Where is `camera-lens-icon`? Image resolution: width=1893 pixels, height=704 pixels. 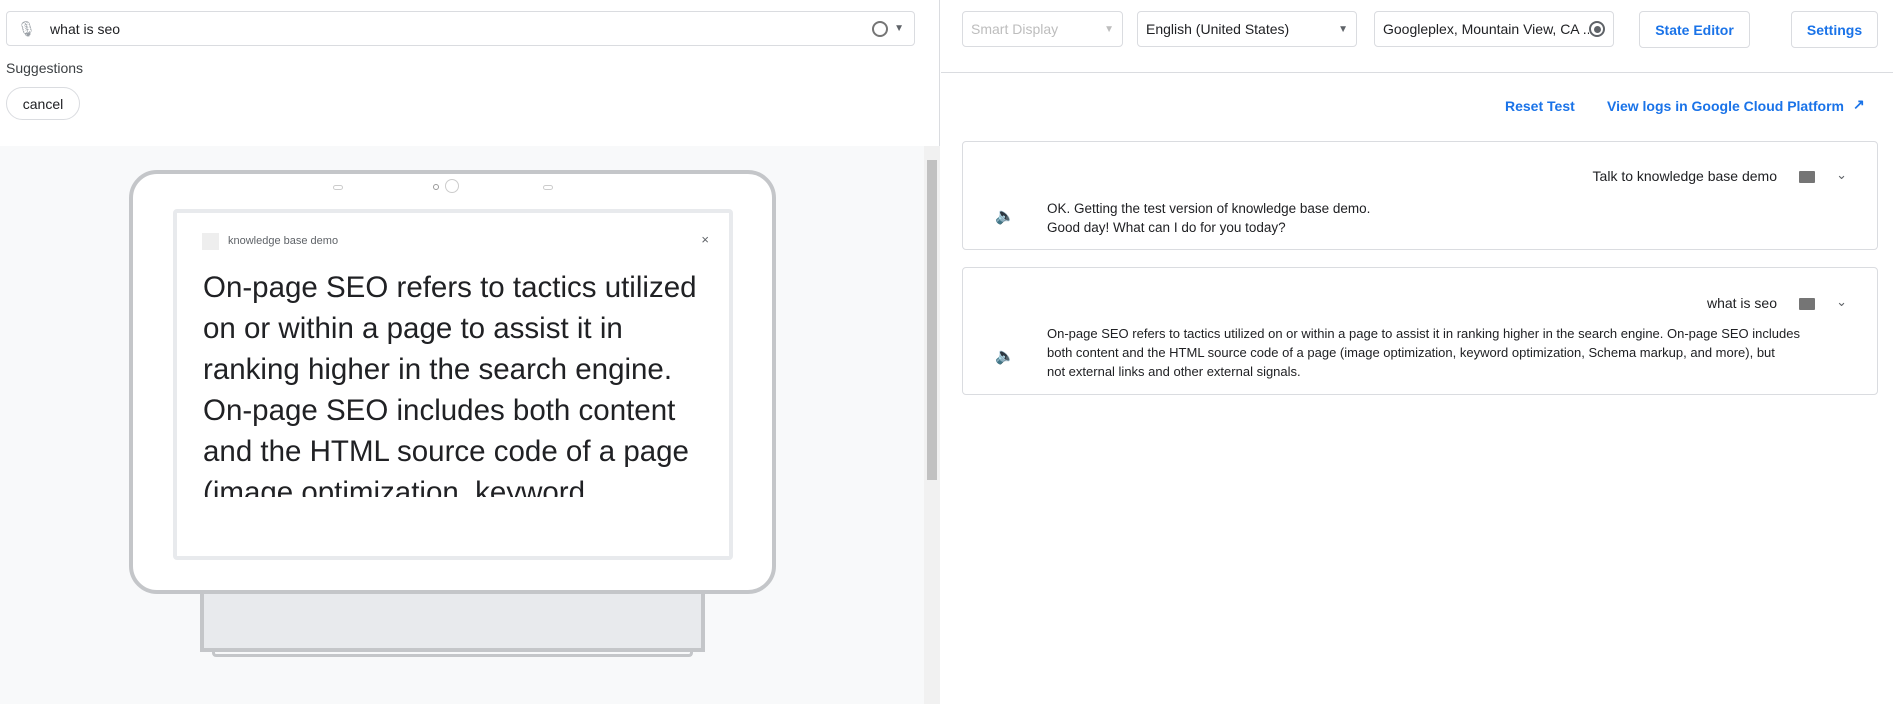 camera-lens-icon is located at coordinates (452, 186).